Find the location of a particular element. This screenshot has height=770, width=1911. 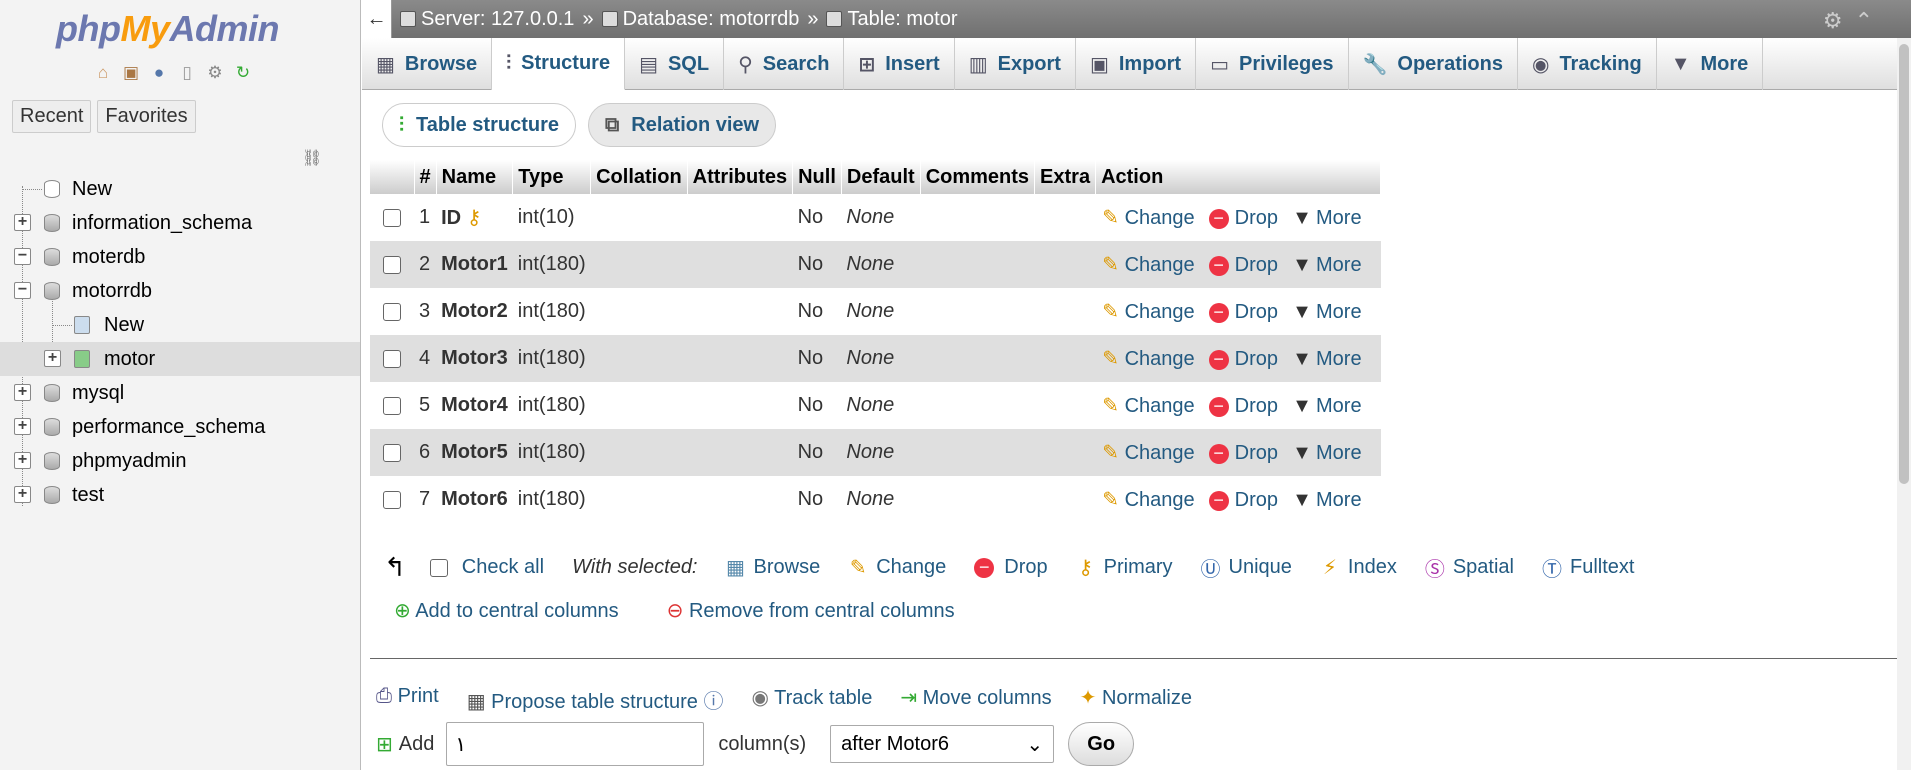

home-icon: ⌂ is located at coordinates (103, 73).